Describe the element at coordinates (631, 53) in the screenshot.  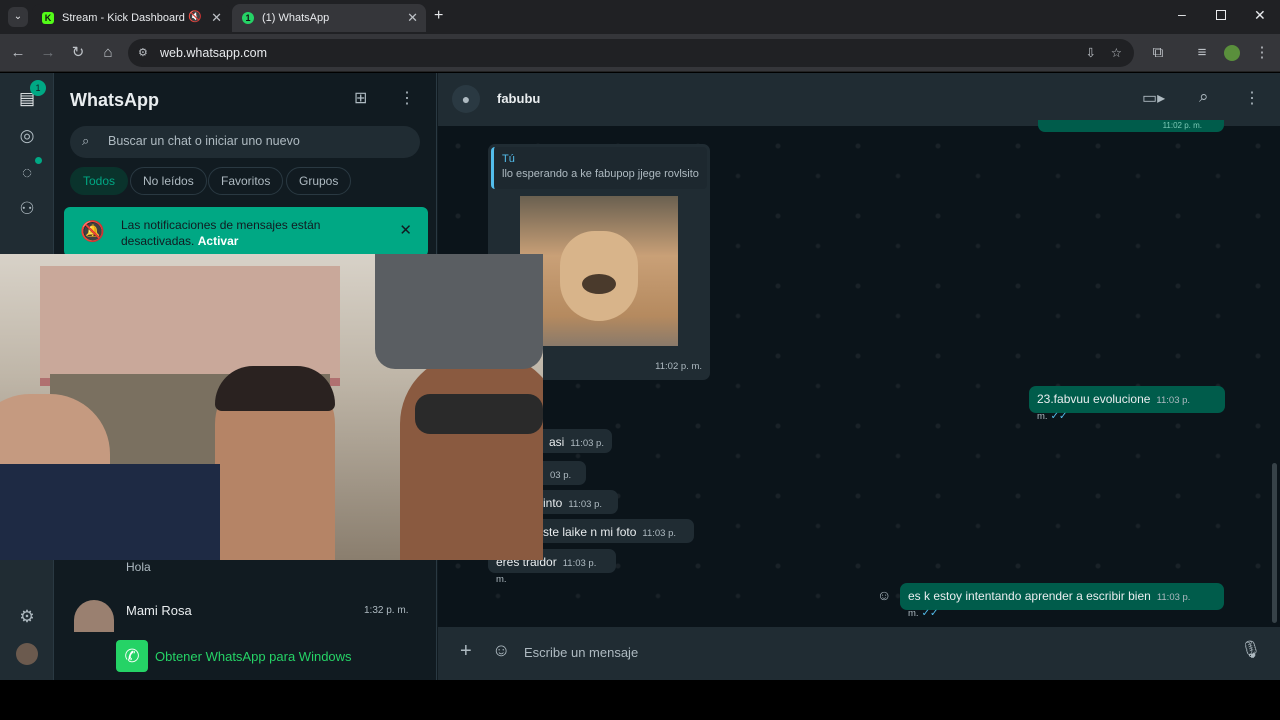
I see `address-bar: ⚙ web.whatsapp.com ⇩ ☆` at that location.